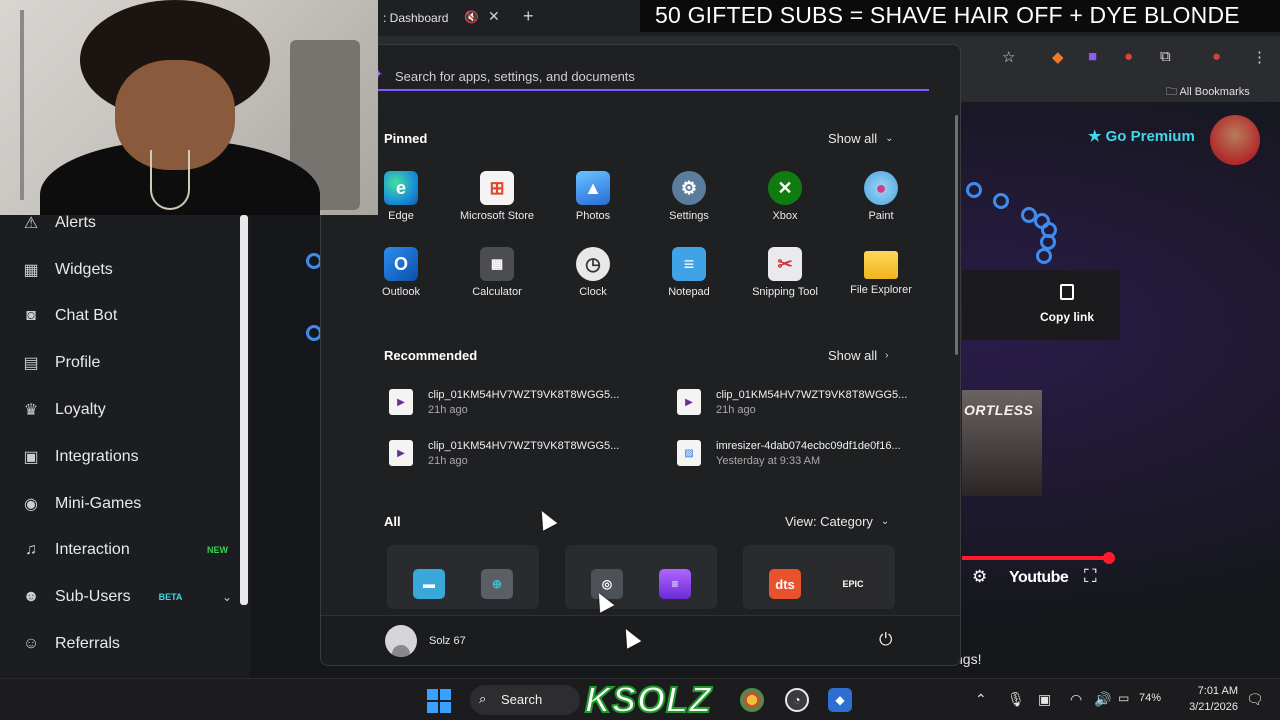 This screenshot has width=1280, height=720. Describe the element at coordinates (689, 453) in the screenshot. I see `image-file-icon: ▨` at that location.